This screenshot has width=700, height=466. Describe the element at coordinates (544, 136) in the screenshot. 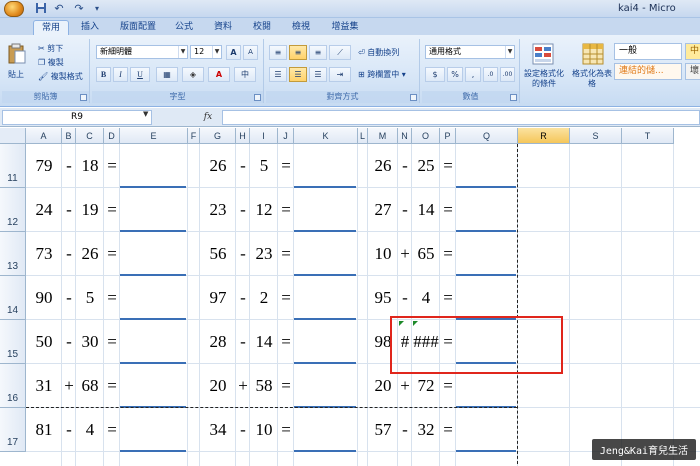

I see `column-header-r: R` at that location.